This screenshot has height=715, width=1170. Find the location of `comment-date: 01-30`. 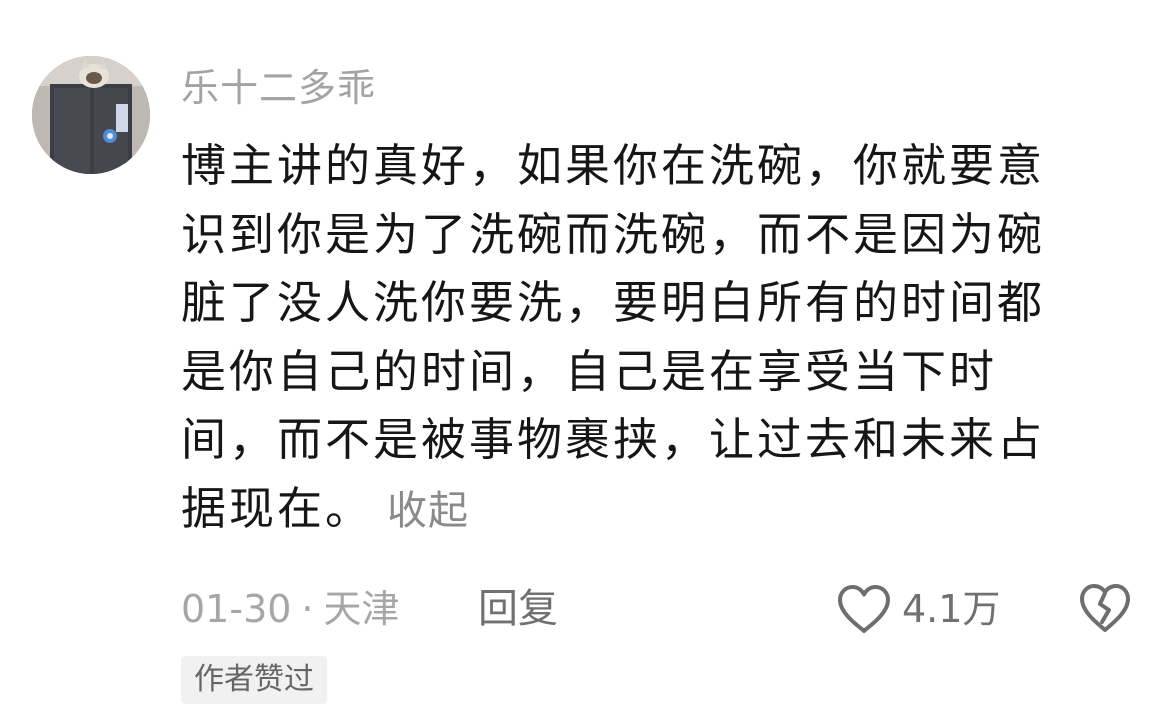

comment-date: 01-30 is located at coordinates (236, 609).